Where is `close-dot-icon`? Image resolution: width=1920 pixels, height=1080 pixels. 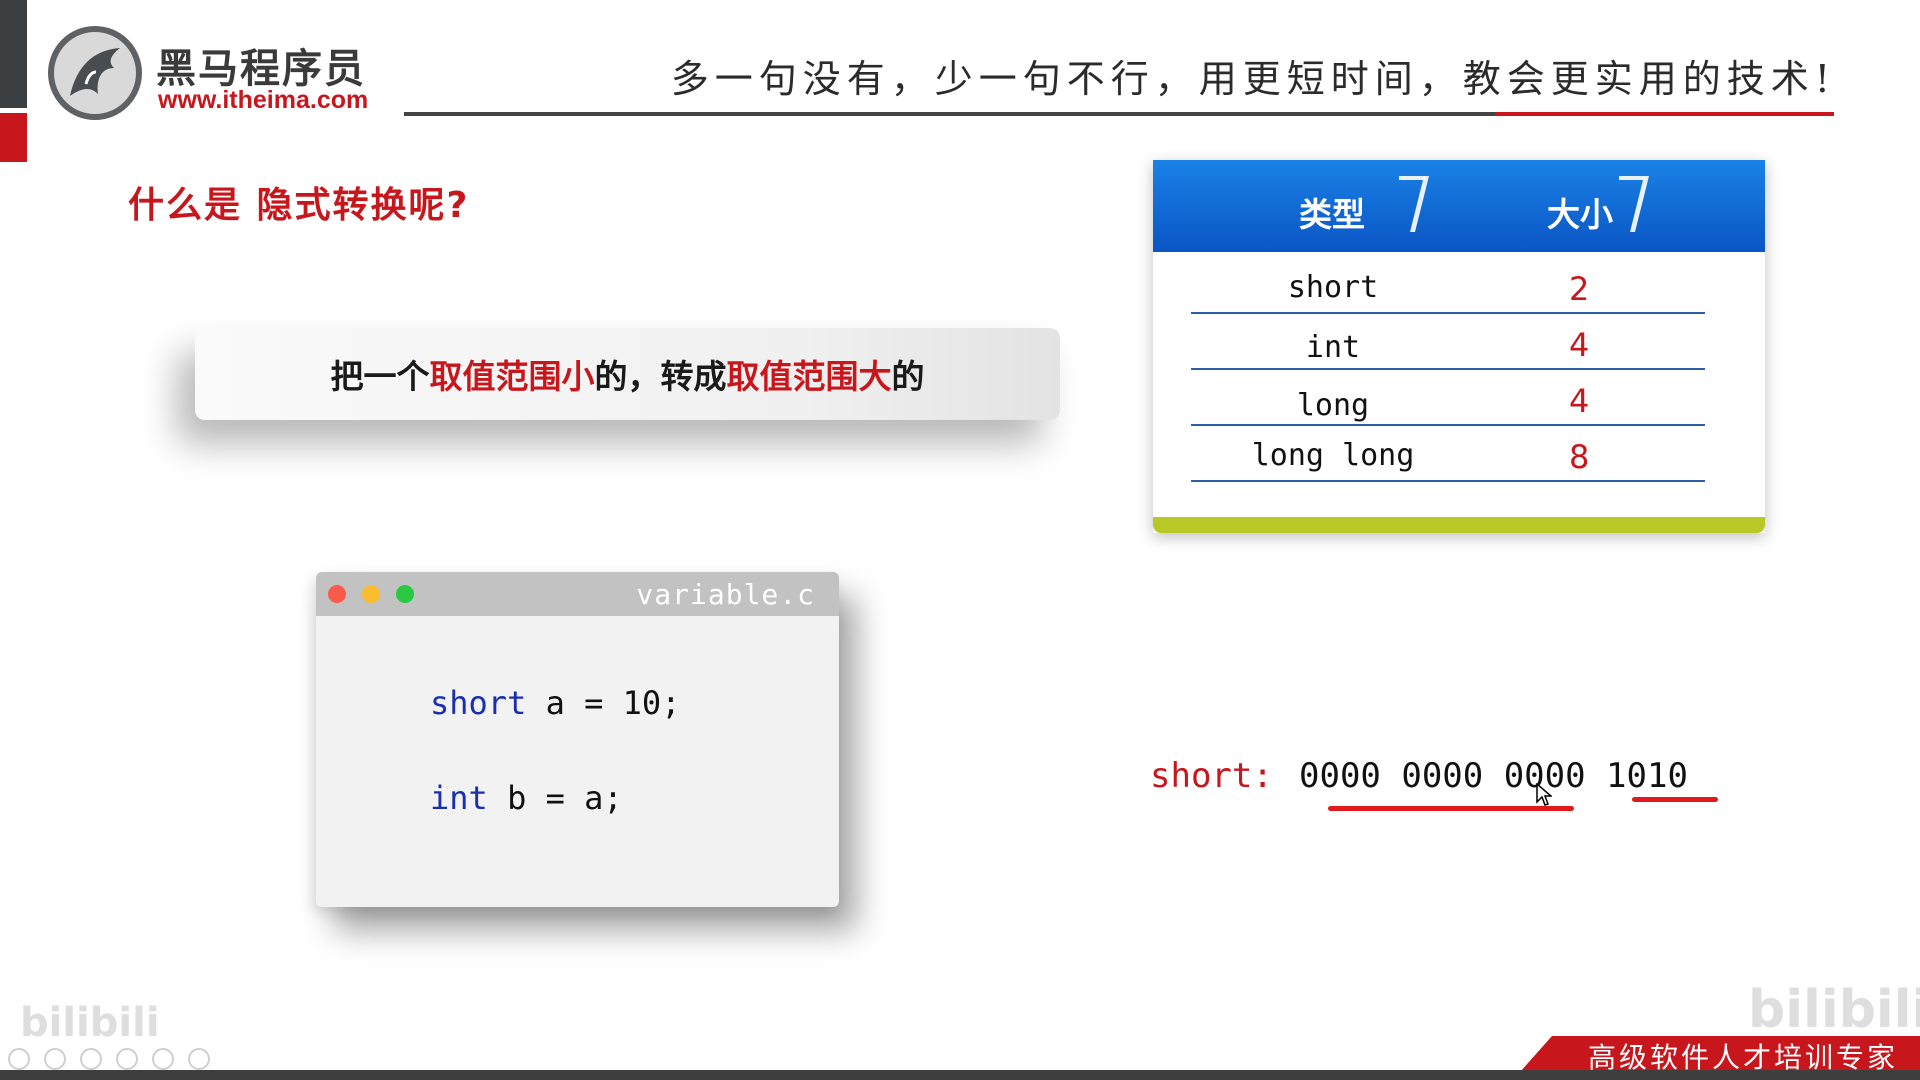
close-dot-icon is located at coordinates (337, 594).